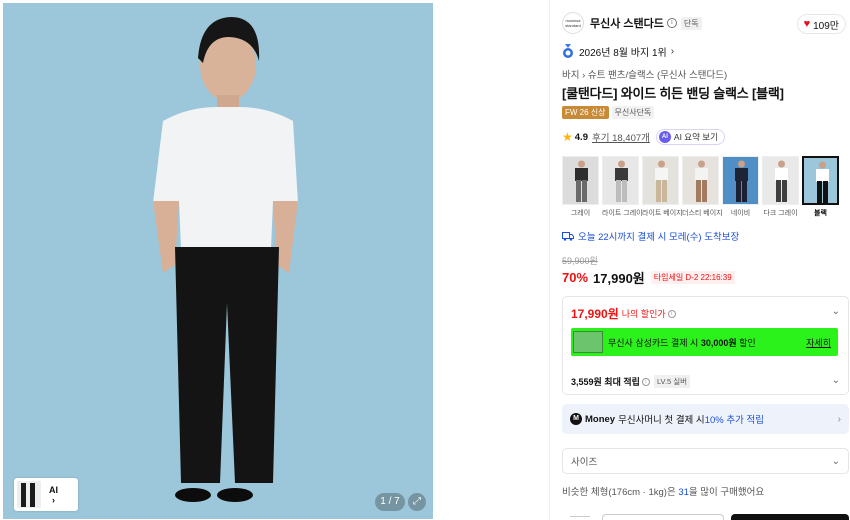 Image resolution: width=850 pixels, height=520 pixels. What do you see at coordinates (619, 278) in the screenshot?
I see `sale-price: 17,990원` at bounding box center [619, 278].